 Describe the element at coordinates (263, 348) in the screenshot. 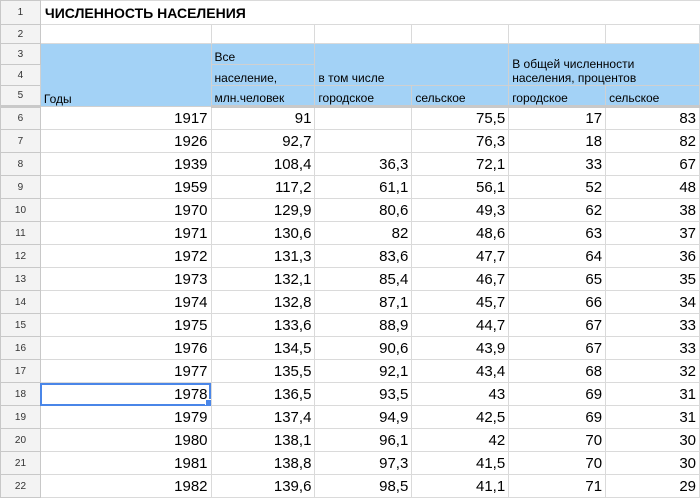

I see `cell-total: 134,5` at that location.